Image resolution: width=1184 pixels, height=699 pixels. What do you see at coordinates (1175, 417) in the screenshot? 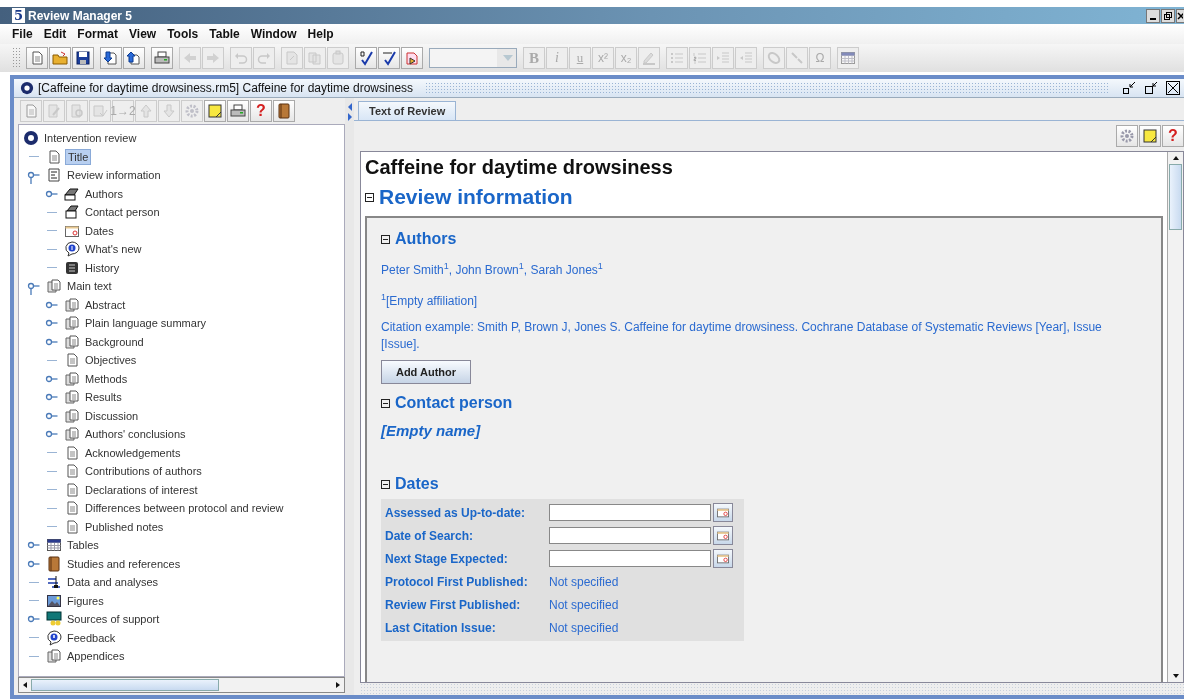
I see `vertical-scrollbar` at bounding box center [1175, 417].